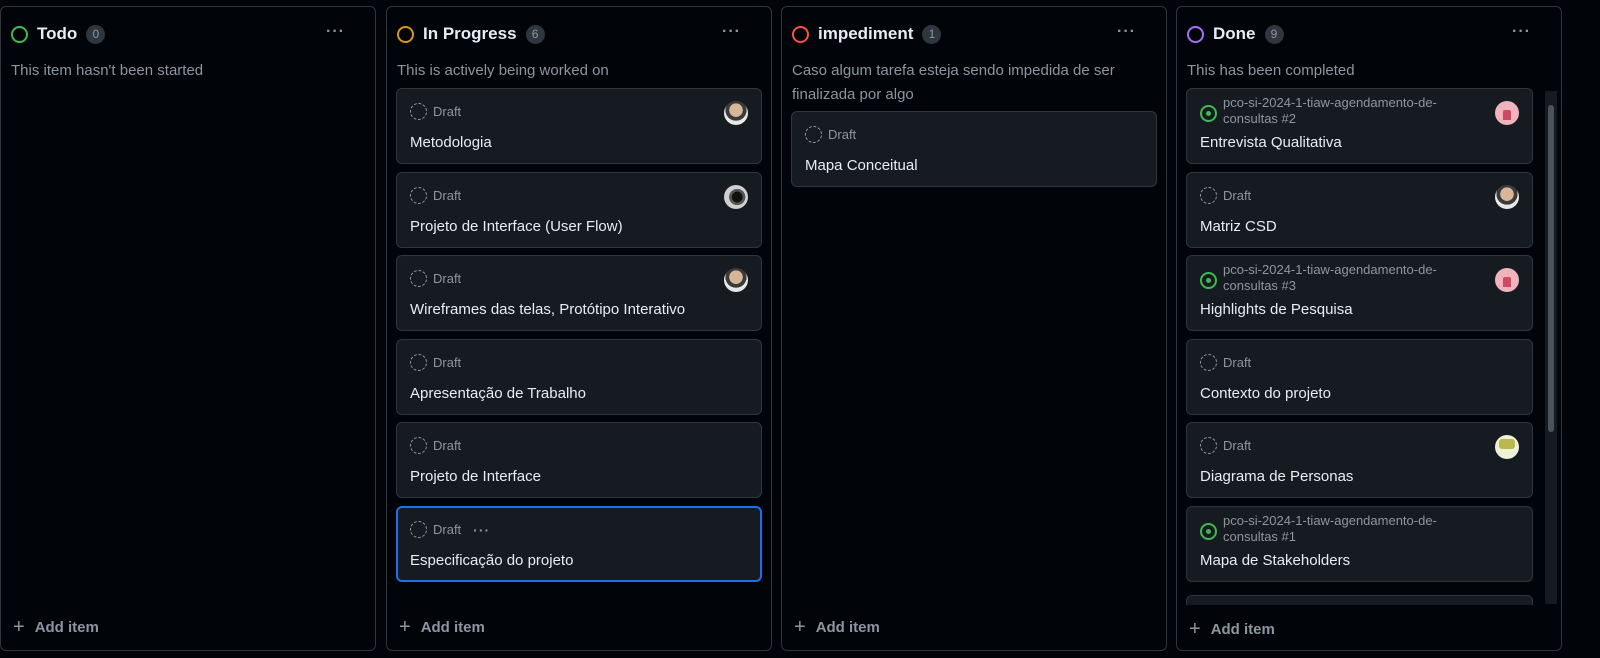 The width and height of the screenshot is (1600, 658). Describe the element at coordinates (1276, 309) in the screenshot. I see `card-title: Highlights de Pesquisa` at that location.